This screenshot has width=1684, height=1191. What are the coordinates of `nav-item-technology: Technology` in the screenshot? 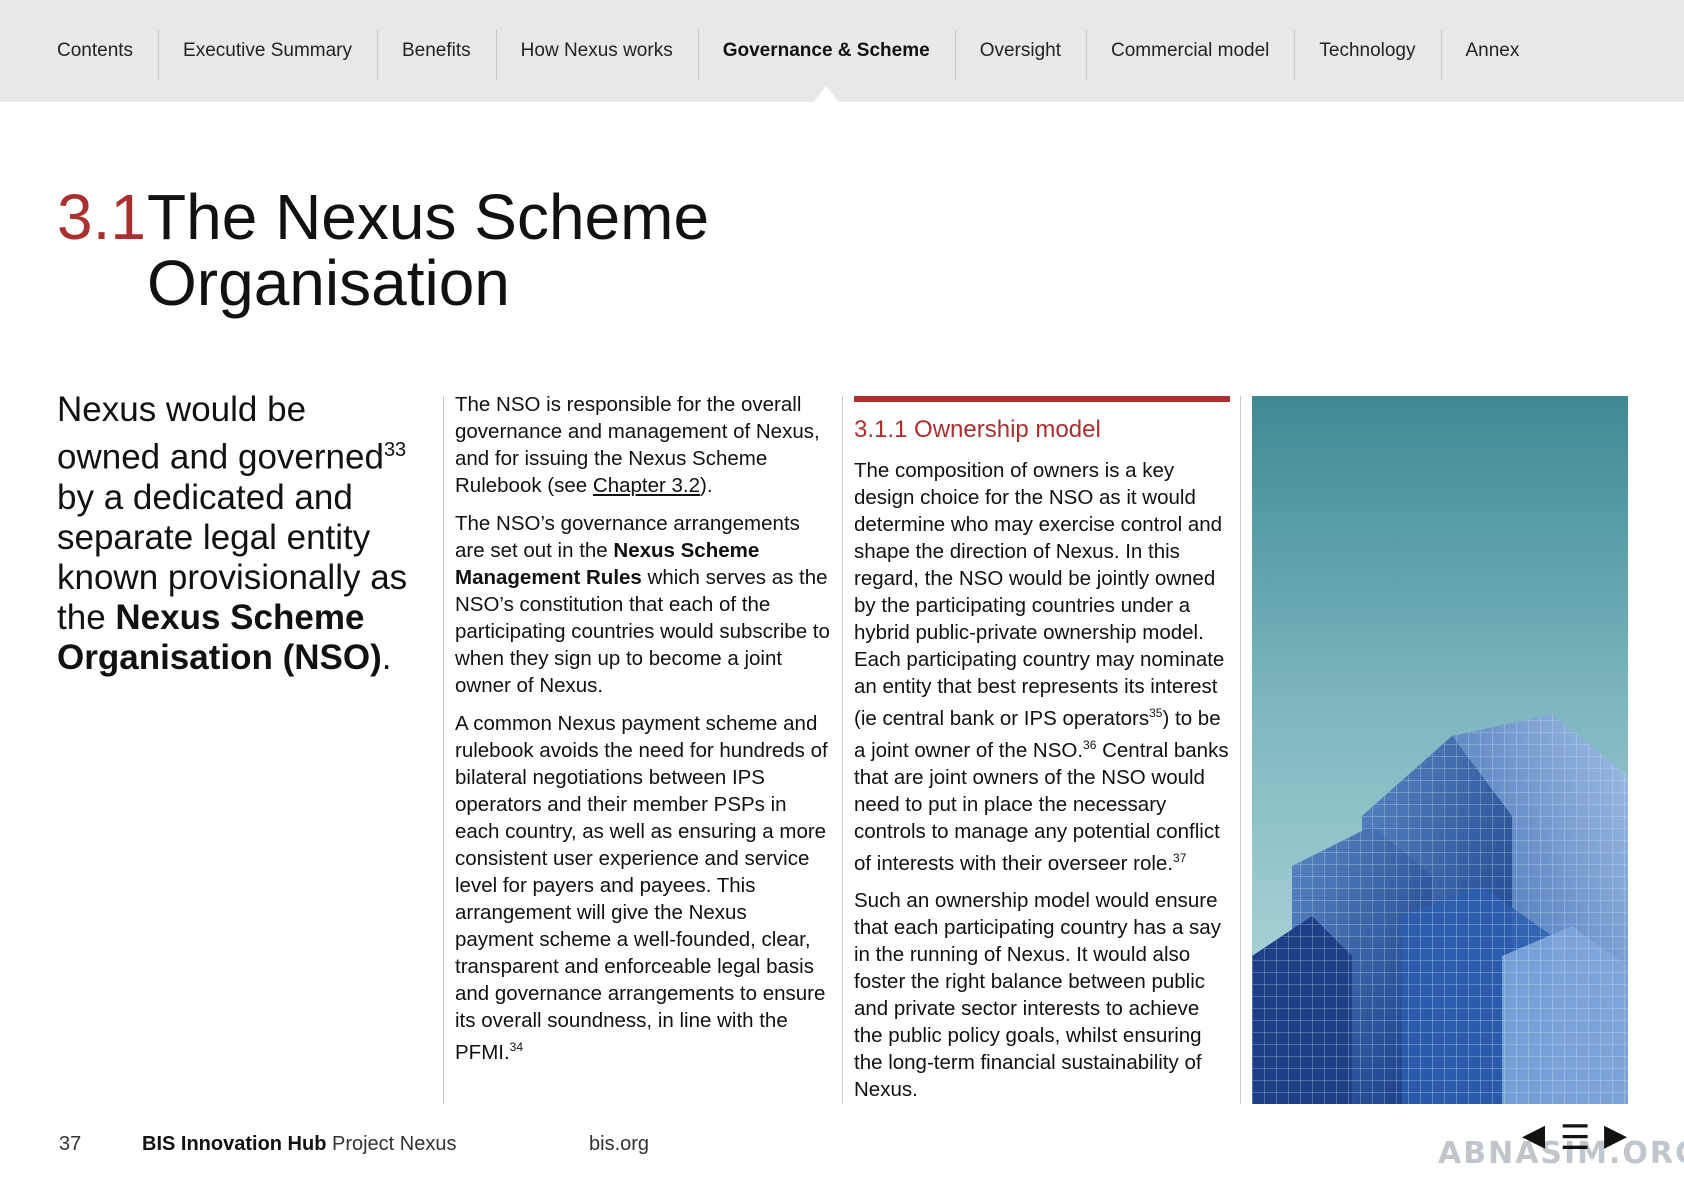 It's located at (1367, 51).